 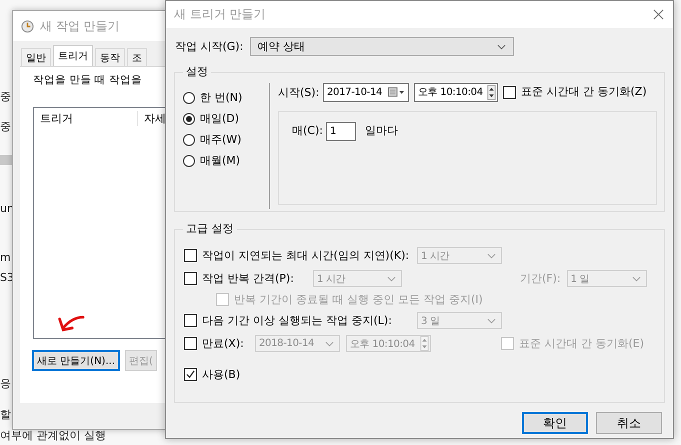 What do you see at coordinates (221, 375) in the screenshot?
I see `checkbox-label: 사용(B)` at bounding box center [221, 375].